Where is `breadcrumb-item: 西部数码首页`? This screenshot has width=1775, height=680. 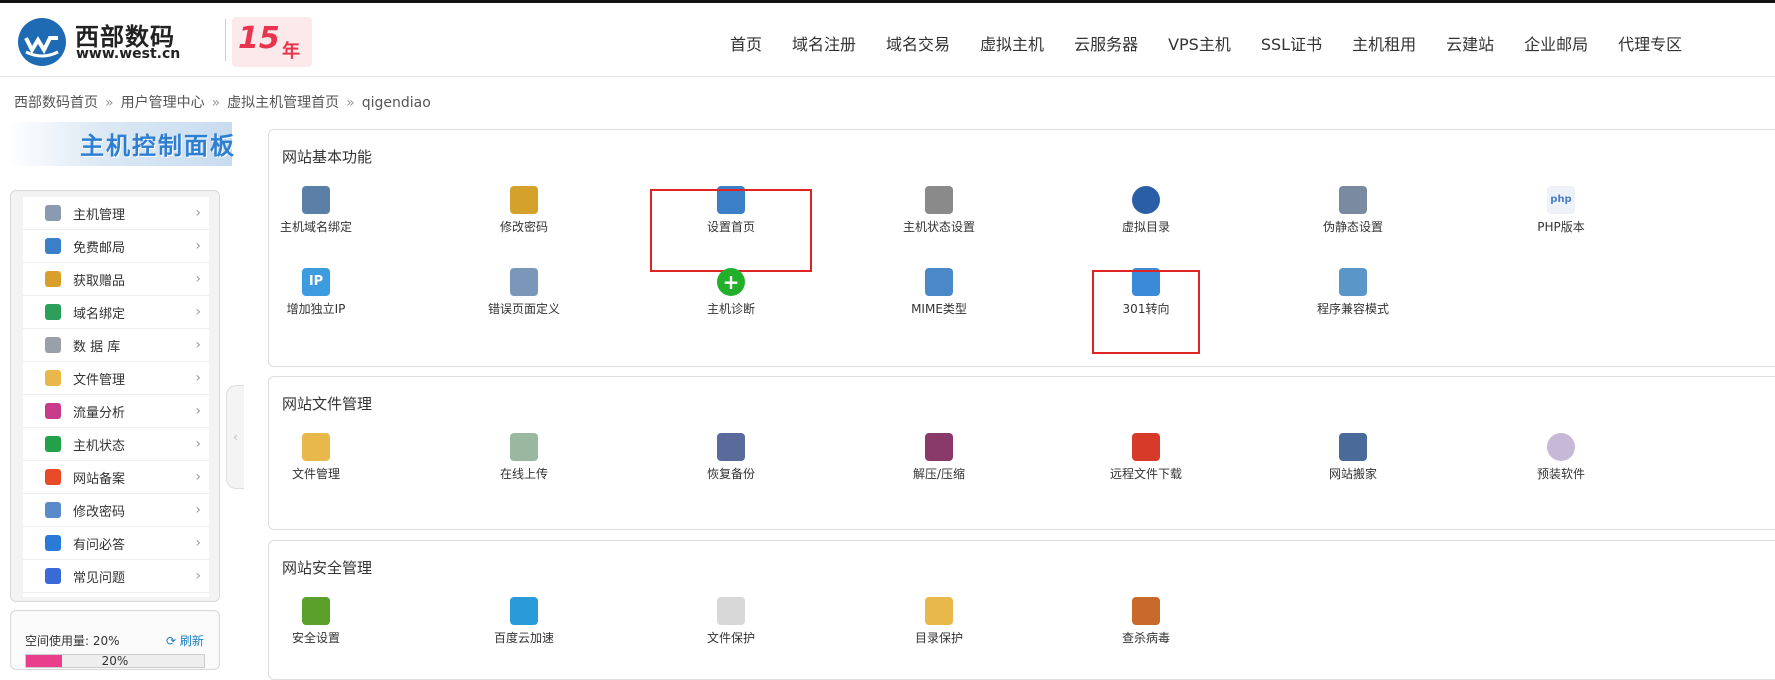 breadcrumb-item: 西部数码首页 is located at coordinates (56, 103).